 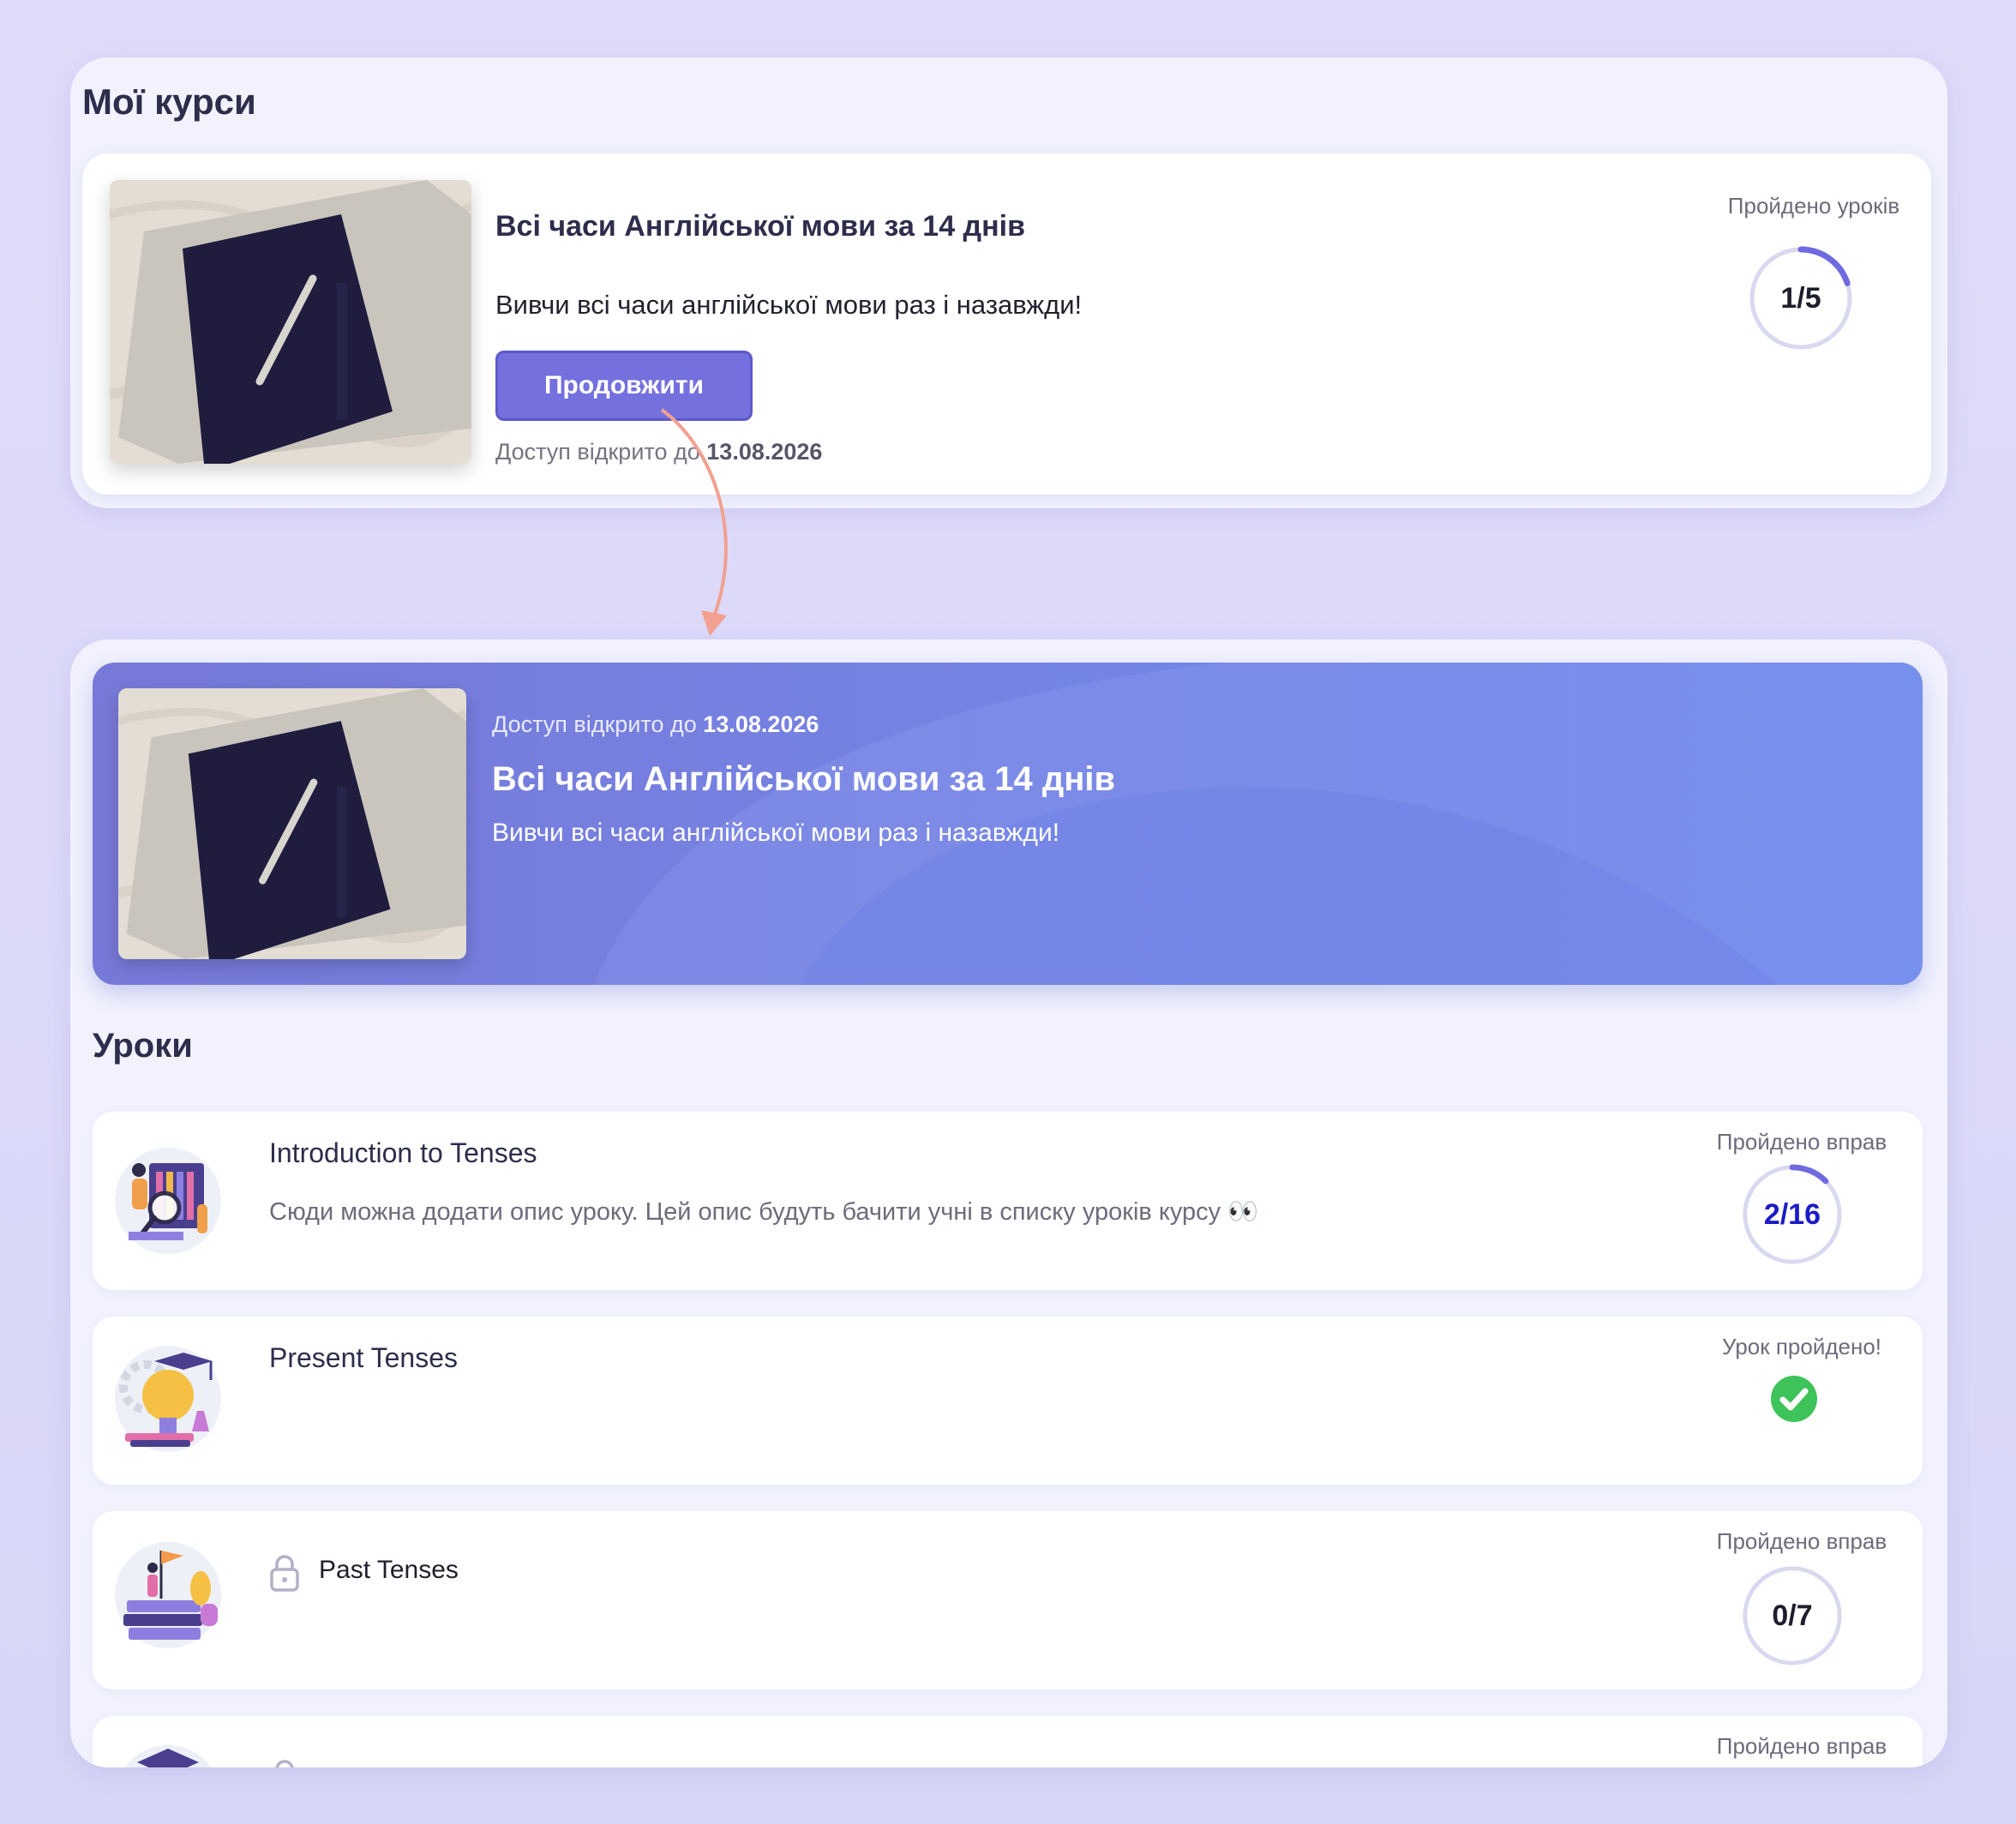 I want to click on lessons-progress-text: 1/5, so click(x=1800, y=298).